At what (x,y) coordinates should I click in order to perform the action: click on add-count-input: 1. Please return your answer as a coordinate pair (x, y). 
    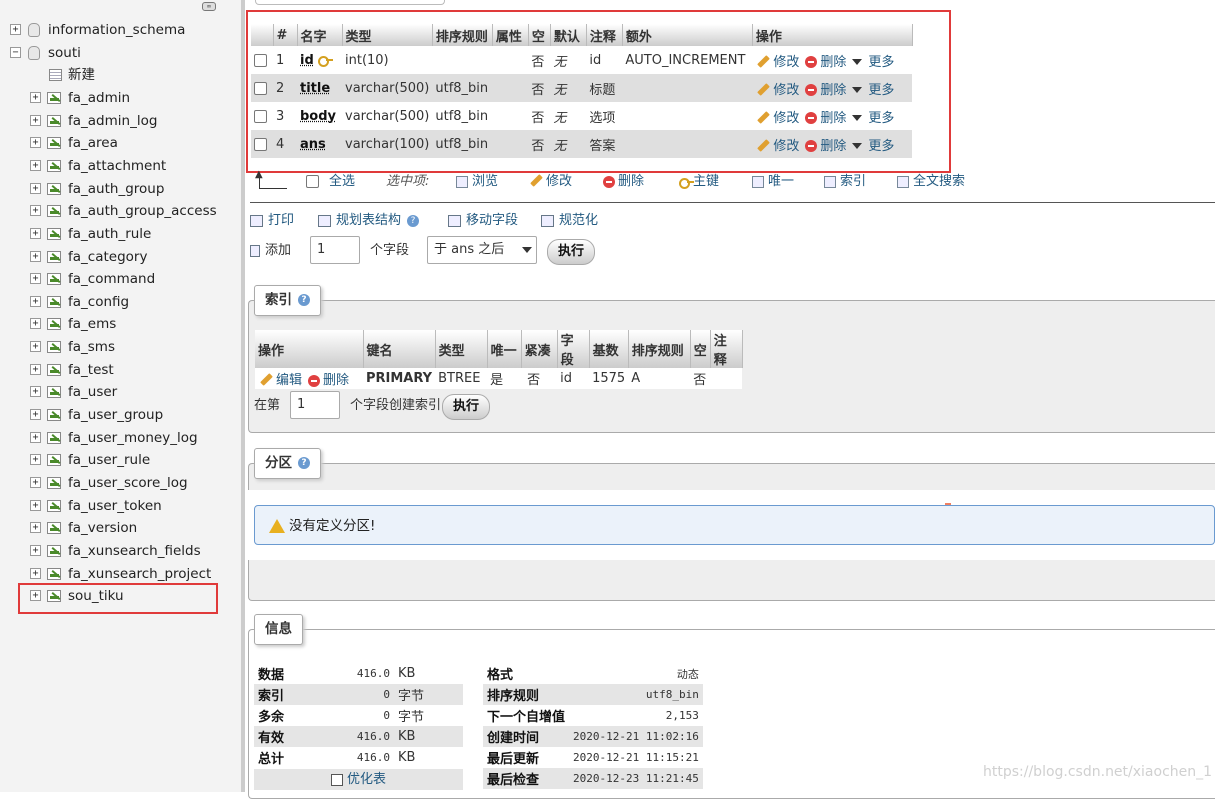
    Looking at the image, I should click on (335, 250).